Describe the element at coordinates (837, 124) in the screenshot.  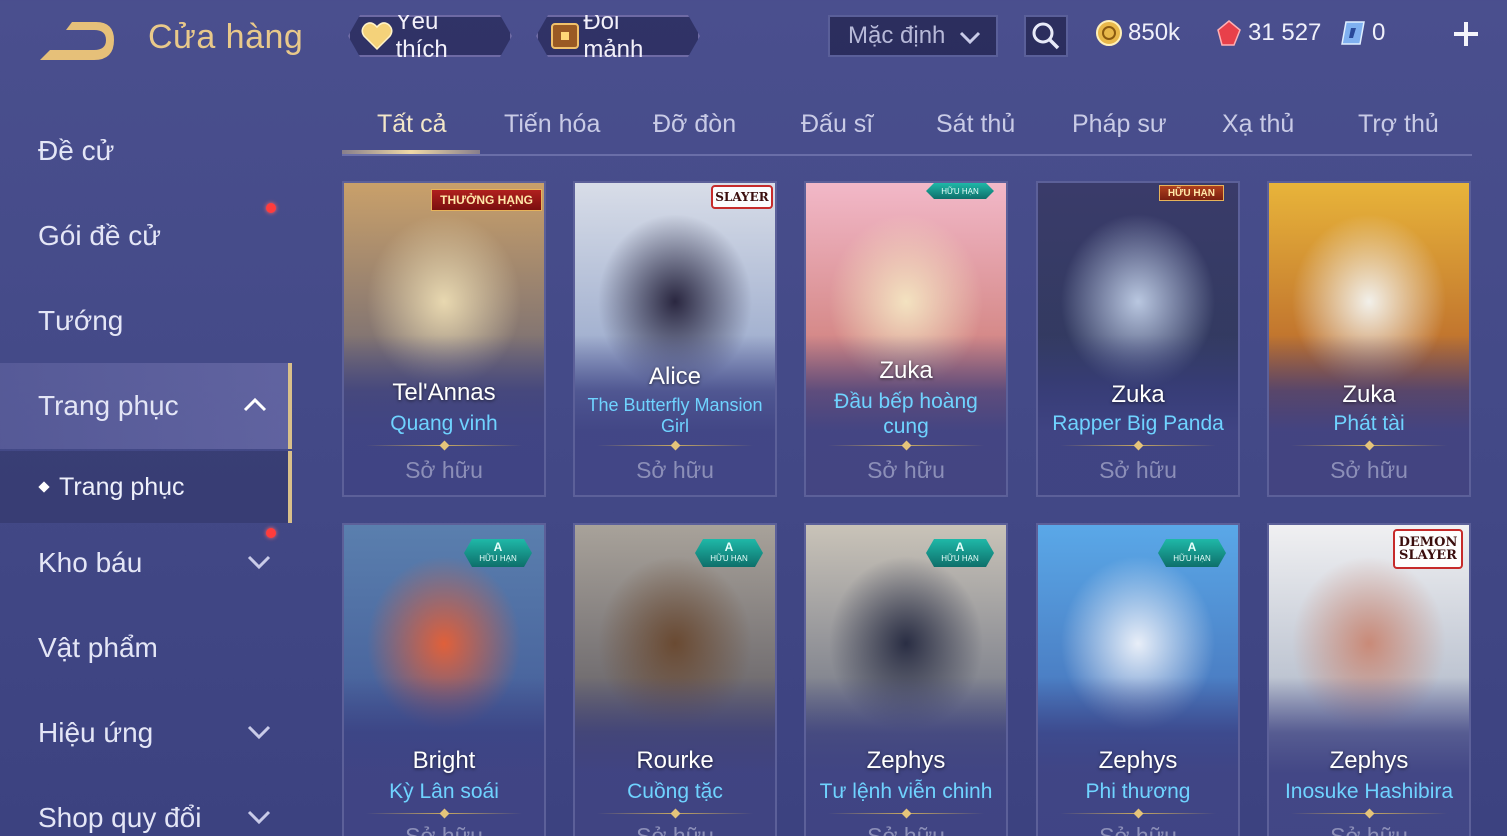
I see `tab-fighter: Đấu sĩ` at that location.